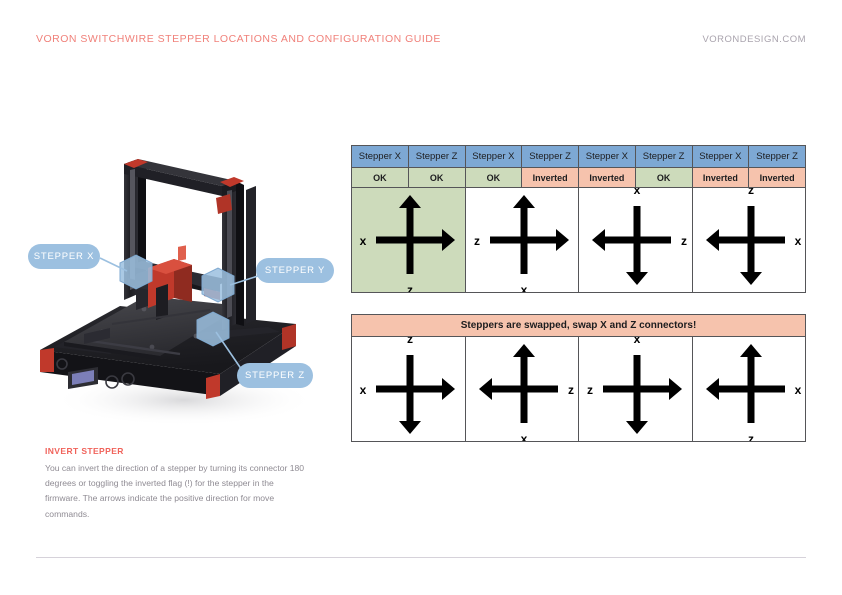 This screenshot has height=595, width=842. What do you see at coordinates (64, 256) in the screenshot?
I see `callout-stepper-x: STEPPER X` at bounding box center [64, 256].